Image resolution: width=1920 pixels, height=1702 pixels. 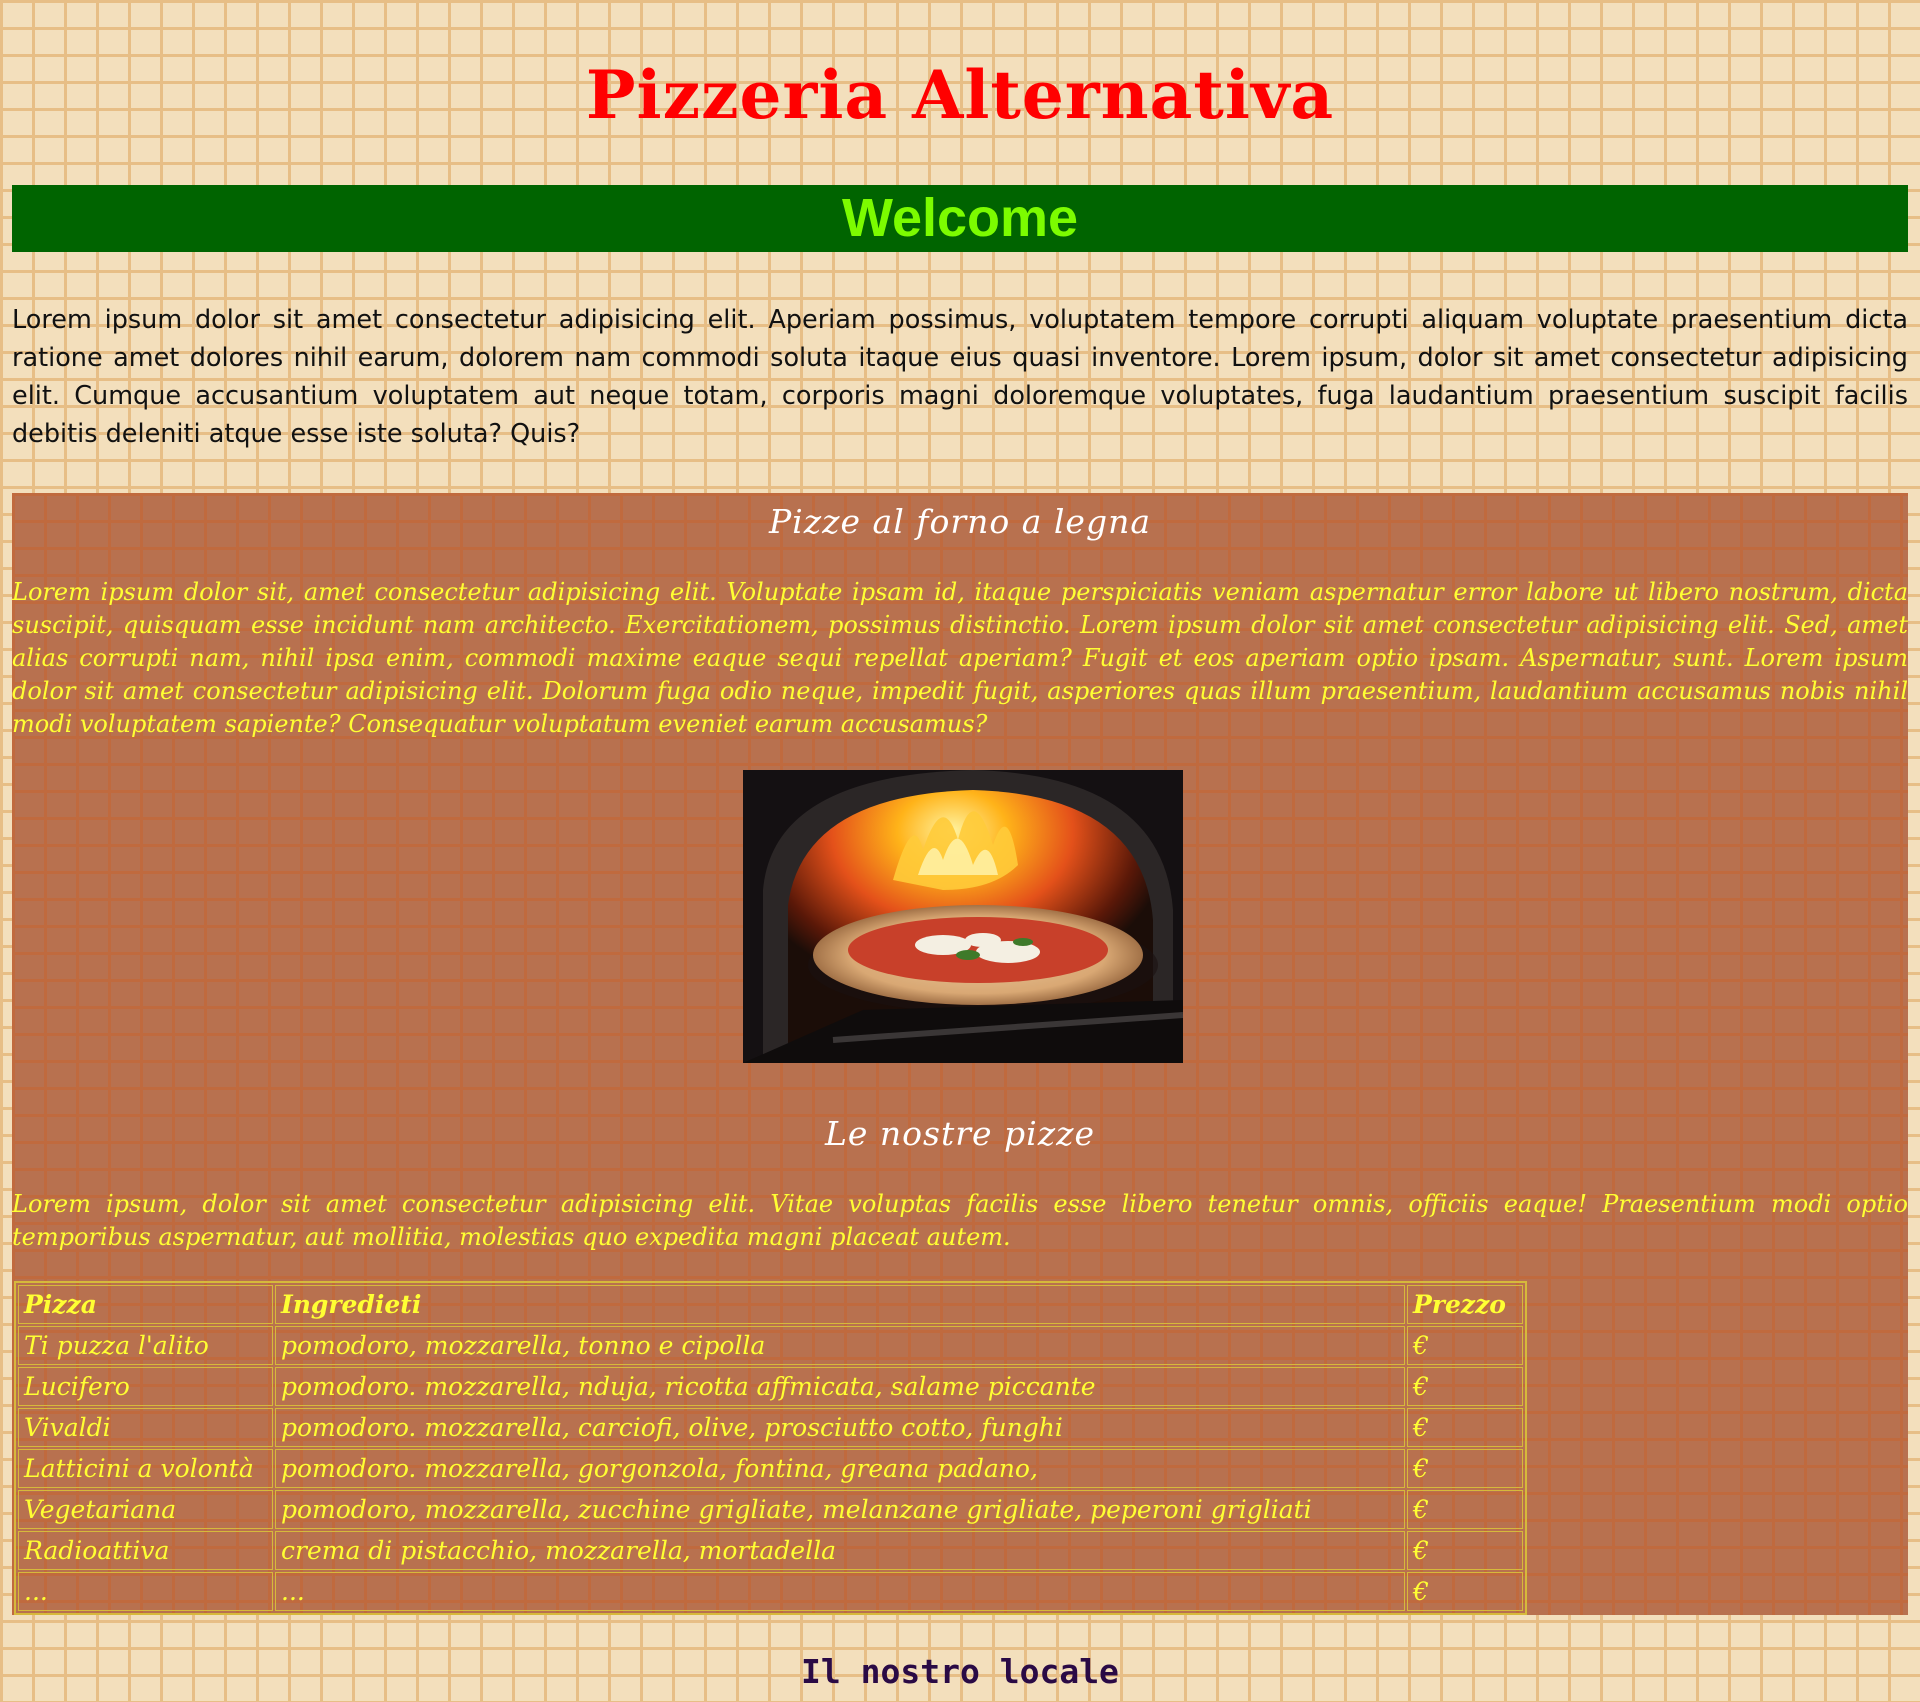 I want to click on welcome-heading: Welcome, so click(x=960, y=218).